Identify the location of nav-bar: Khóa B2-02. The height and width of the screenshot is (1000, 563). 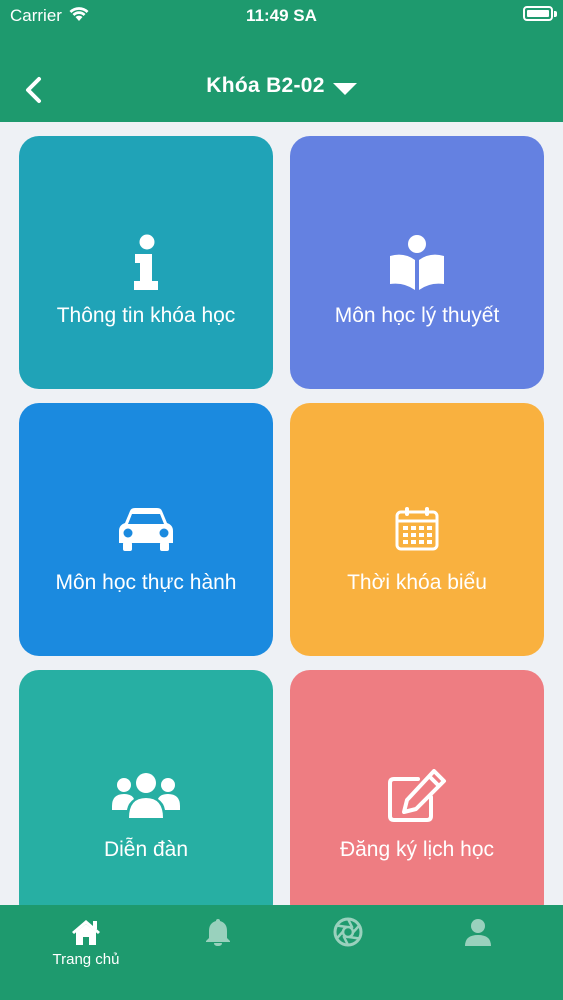
(281, 90).